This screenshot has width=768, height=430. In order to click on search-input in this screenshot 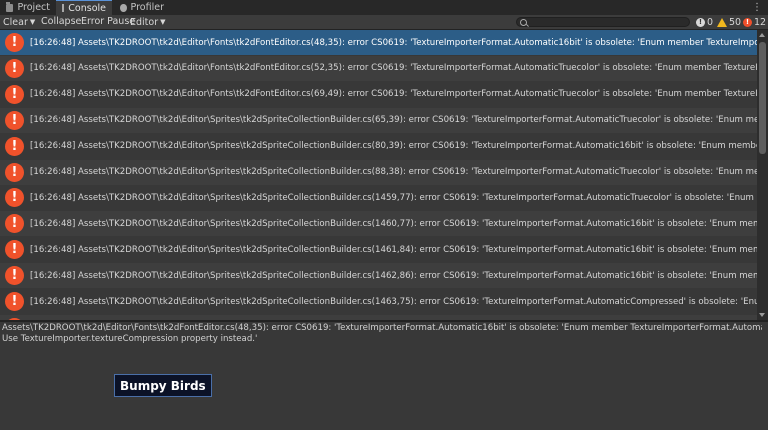, I will do `click(603, 22)`.